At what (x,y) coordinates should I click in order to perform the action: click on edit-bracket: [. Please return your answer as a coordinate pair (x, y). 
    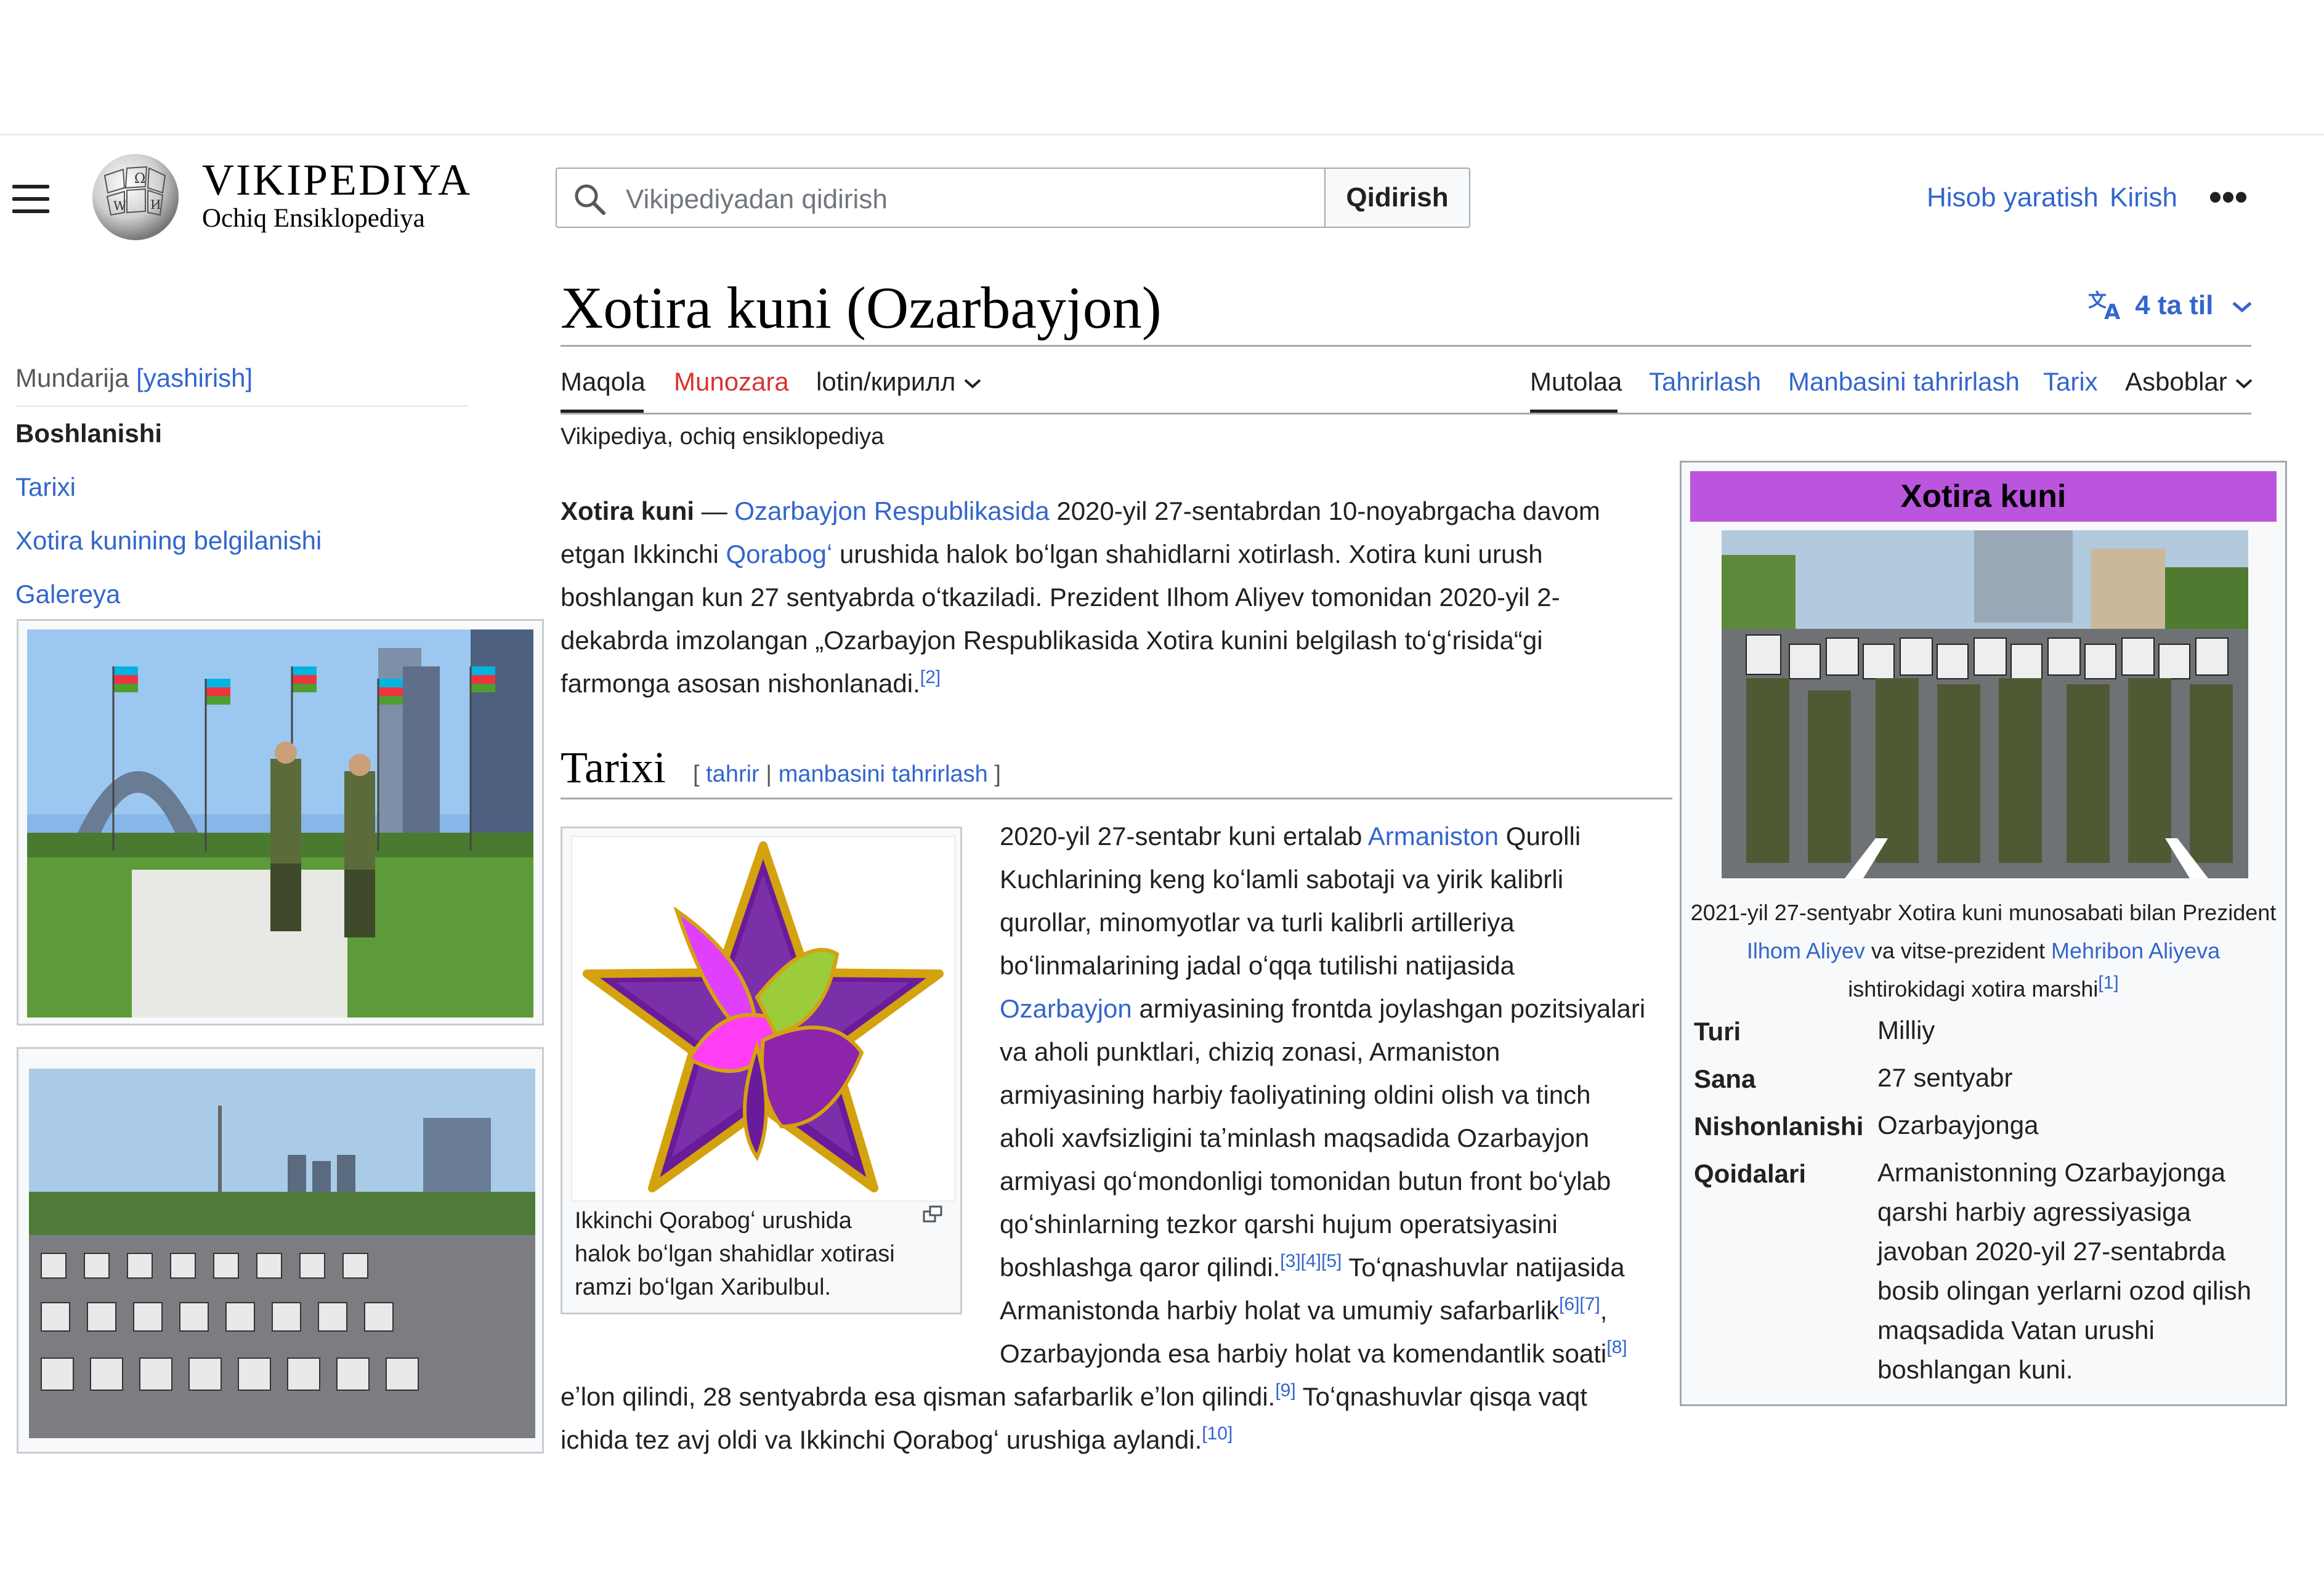
    Looking at the image, I should click on (700, 774).